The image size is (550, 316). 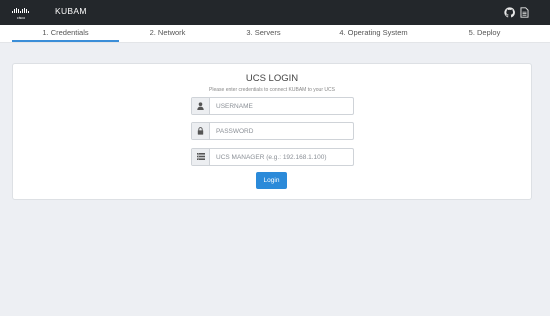 What do you see at coordinates (275, 12) in the screenshot?
I see `top-navbar: cisco KUBAM` at bounding box center [275, 12].